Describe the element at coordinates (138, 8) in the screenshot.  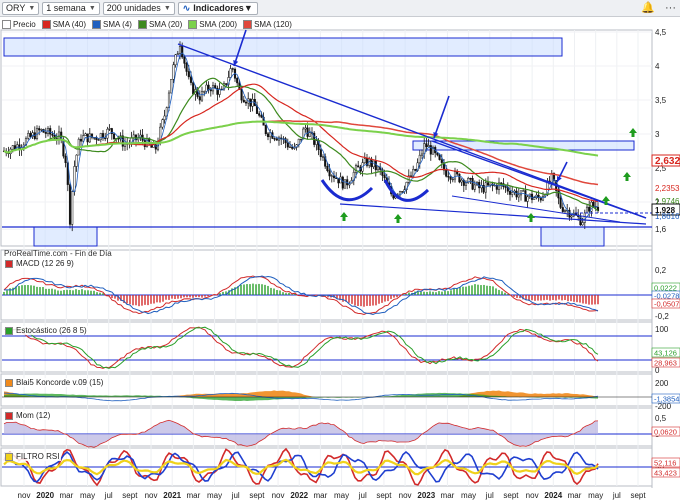
I see `units-select: 200 unidades ▼` at that location.